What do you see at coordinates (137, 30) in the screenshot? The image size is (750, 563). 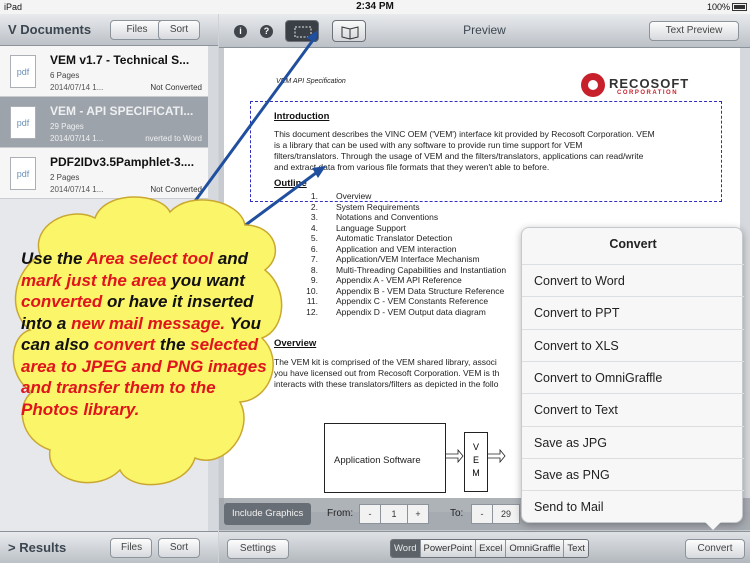 I see `documents-files-button: Files` at bounding box center [137, 30].